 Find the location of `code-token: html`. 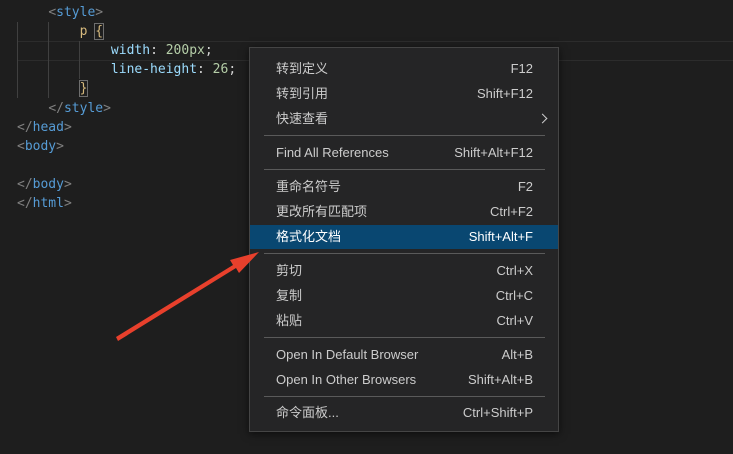

code-token: html is located at coordinates (48, 203).